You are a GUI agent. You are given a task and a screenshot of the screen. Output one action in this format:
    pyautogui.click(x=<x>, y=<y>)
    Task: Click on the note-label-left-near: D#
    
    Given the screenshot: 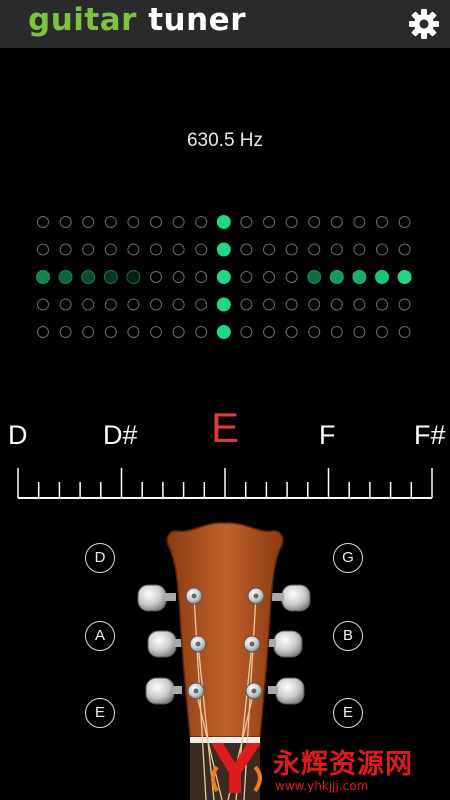 What is the action you would take?
    pyautogui.click(x=120, y=435)
    